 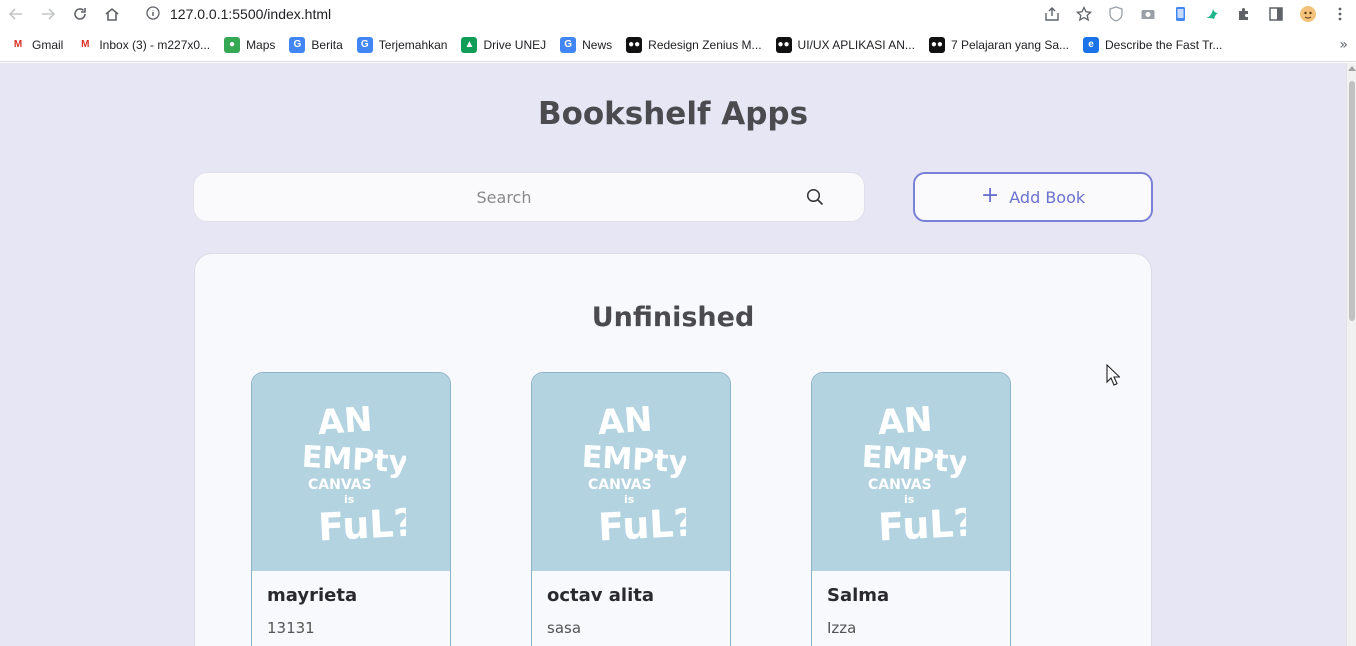 I want to click on home-icon, so click(x=112, y=14).